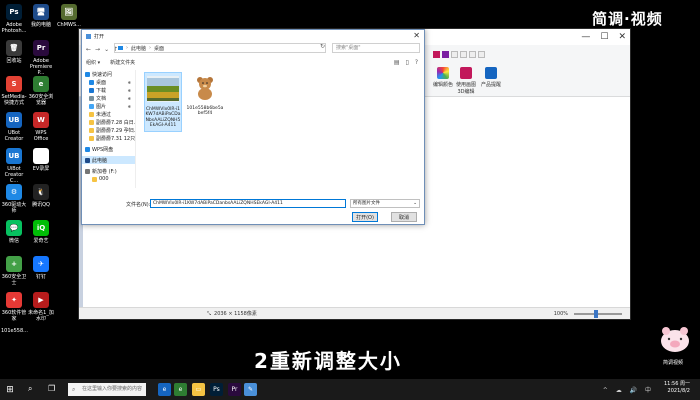 This screenshot has height=400, width=700. Describe the element at coordinates (41, 307) in the screenshot. I see `desktop-icon: ▶ 未命名1_加水印` at that location.